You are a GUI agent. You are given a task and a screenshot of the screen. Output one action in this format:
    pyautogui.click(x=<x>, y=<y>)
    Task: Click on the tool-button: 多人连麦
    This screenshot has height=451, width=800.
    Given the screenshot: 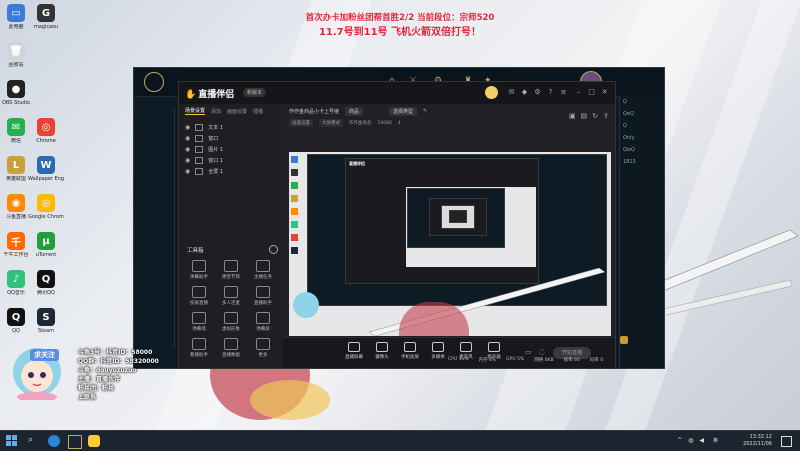 What is the action you would take?
    pyautogui.click(x=231, y=296)
    